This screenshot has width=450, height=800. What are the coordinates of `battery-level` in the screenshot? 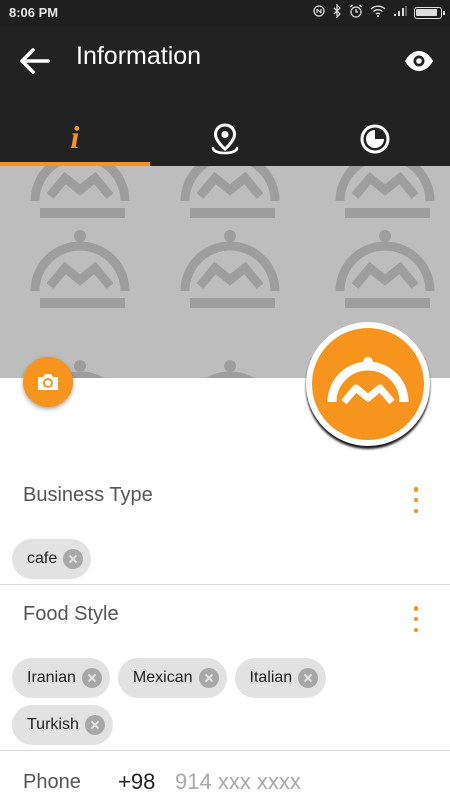 It's located at (426, 12).